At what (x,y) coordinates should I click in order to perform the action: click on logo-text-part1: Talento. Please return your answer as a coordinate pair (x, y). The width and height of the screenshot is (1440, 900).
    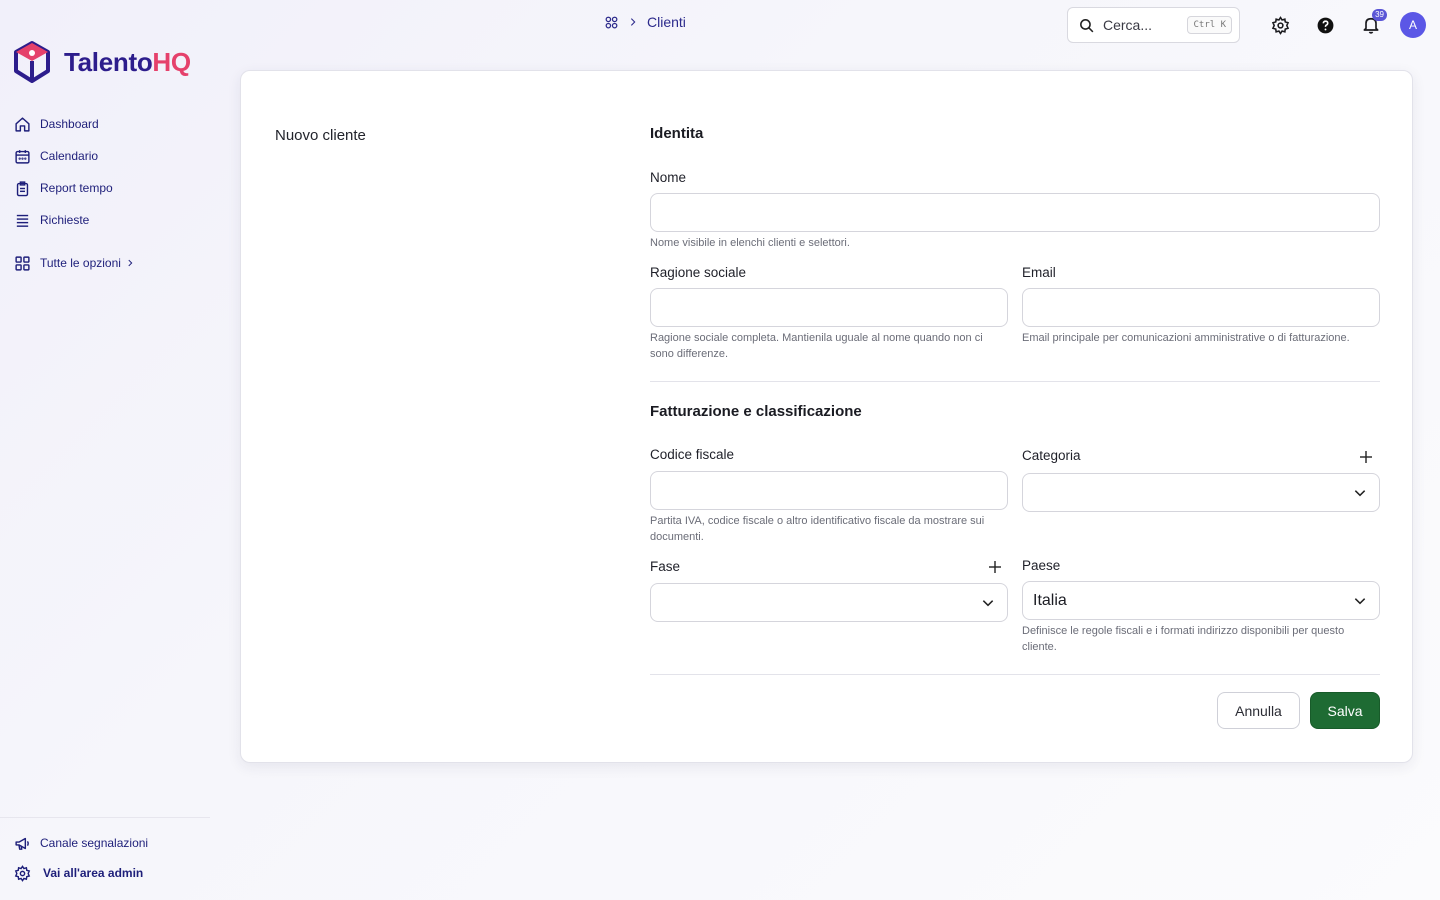
    Looking at the image, I should click on (108, 61).